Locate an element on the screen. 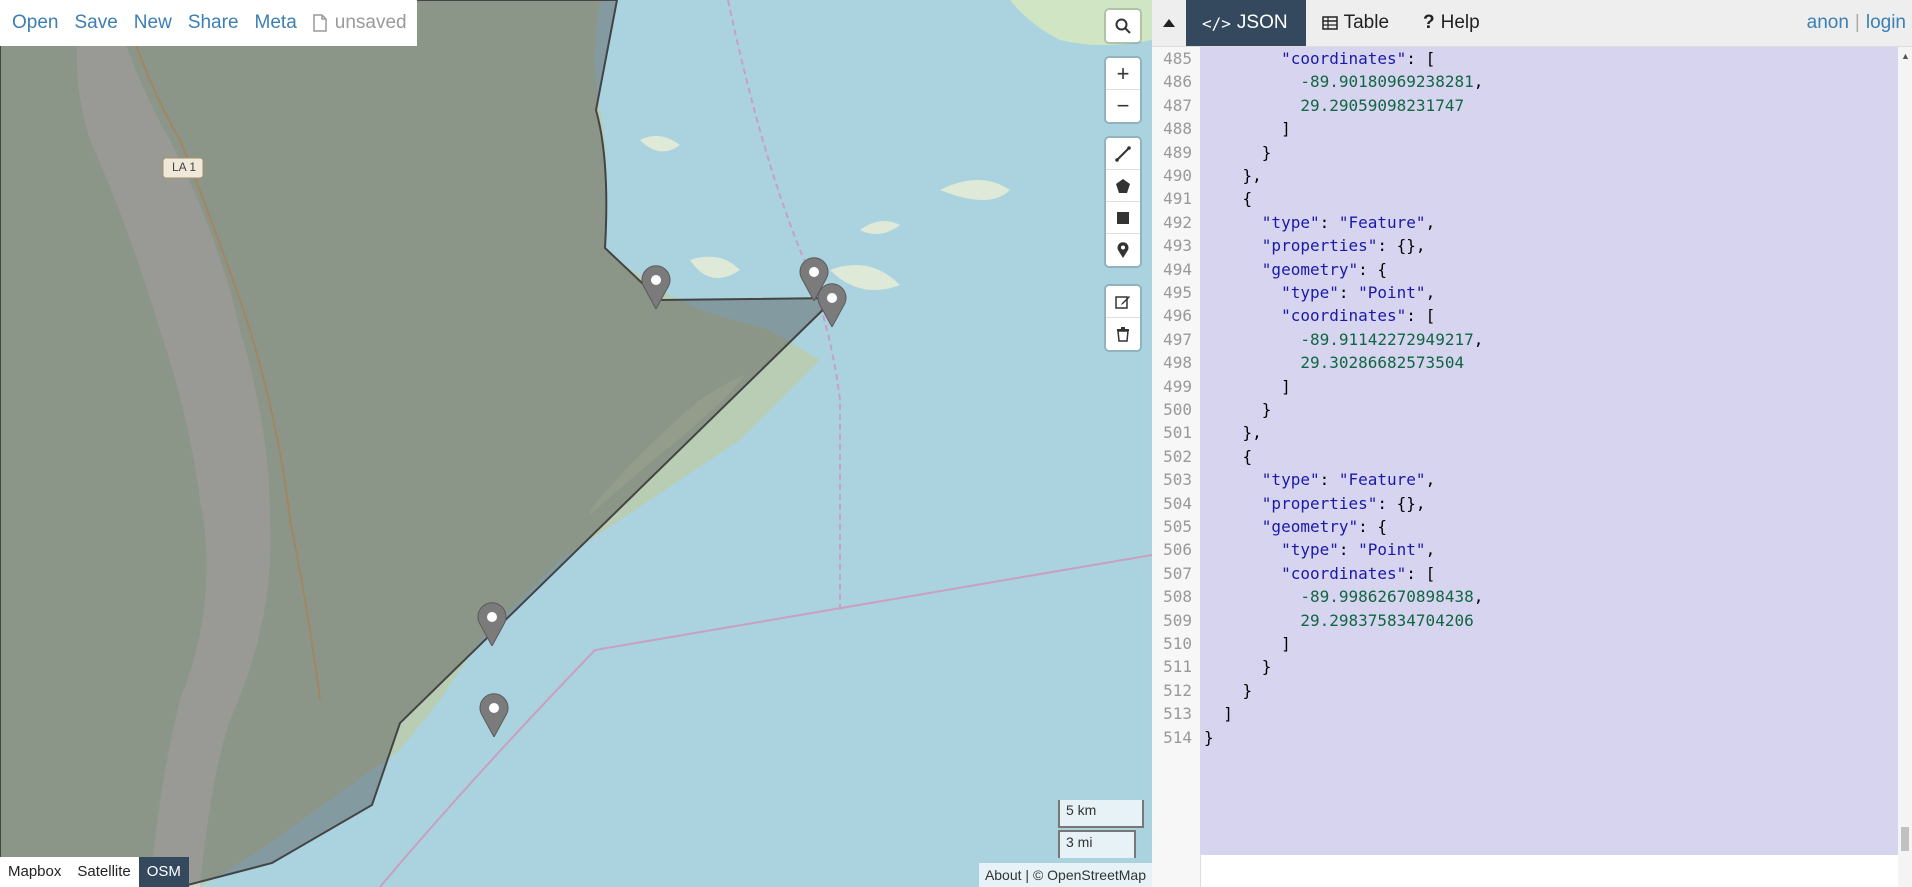 Image resolution: width=1912 pixels, height=887 pixels. draw-rectangle-button is located at coordinates (1123, 218).